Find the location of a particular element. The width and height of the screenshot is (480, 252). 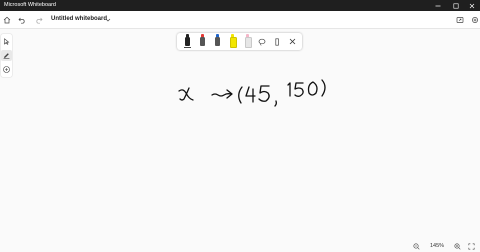

home-button is located at coordinates (6, 19).